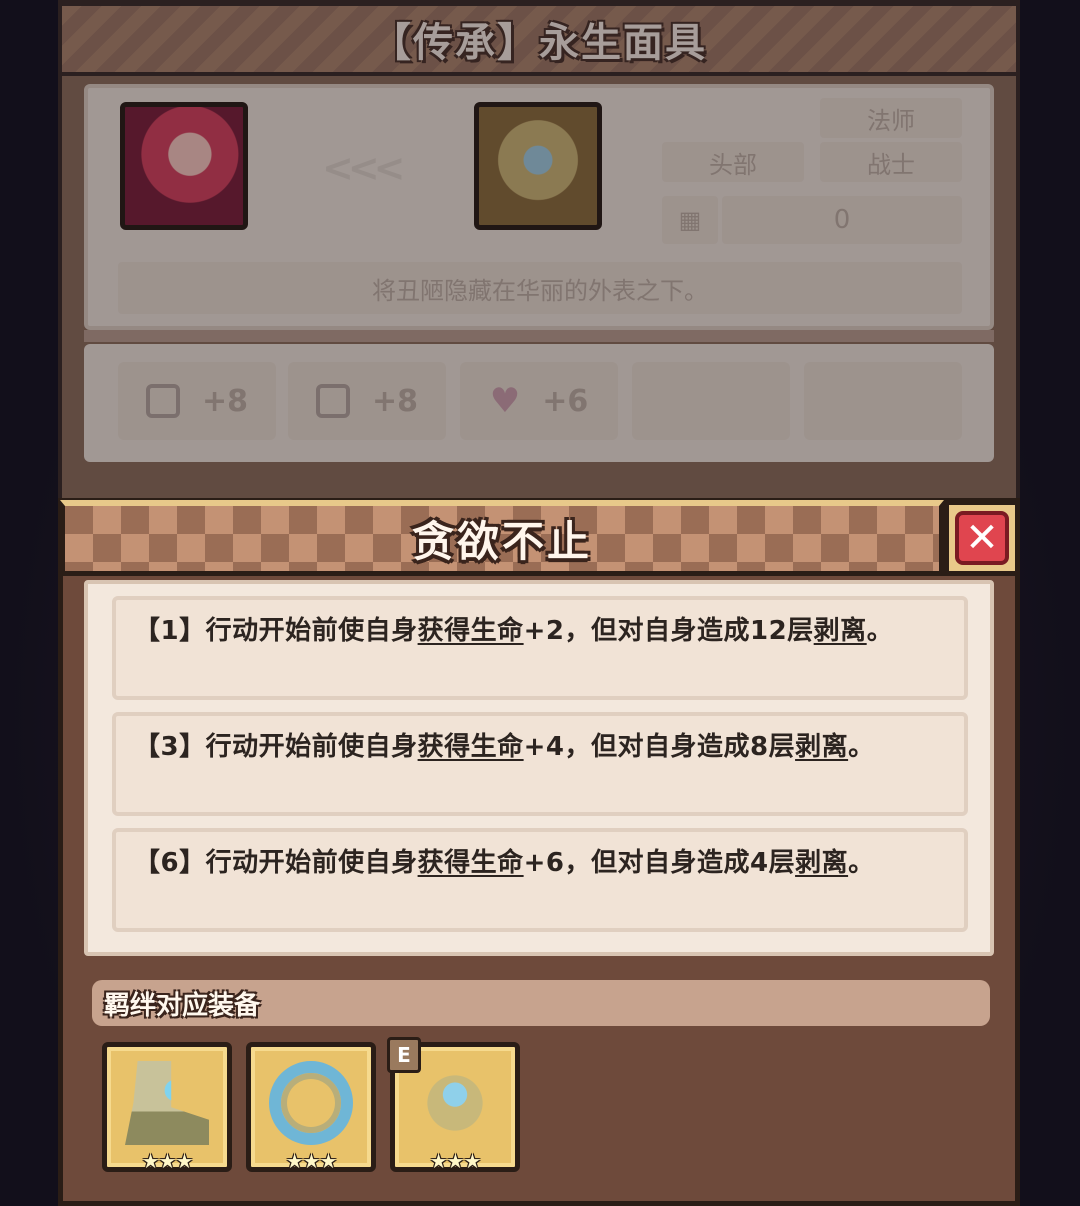 The image size is (1080, 1206). I want to click on popup-title: 贪欲不止, so click(501, 541).